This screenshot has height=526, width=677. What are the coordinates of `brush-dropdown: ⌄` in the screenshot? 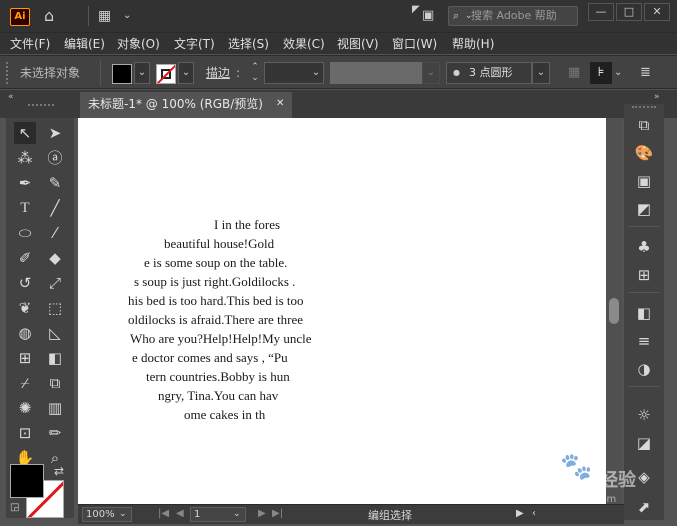 It's located at (541, 73).